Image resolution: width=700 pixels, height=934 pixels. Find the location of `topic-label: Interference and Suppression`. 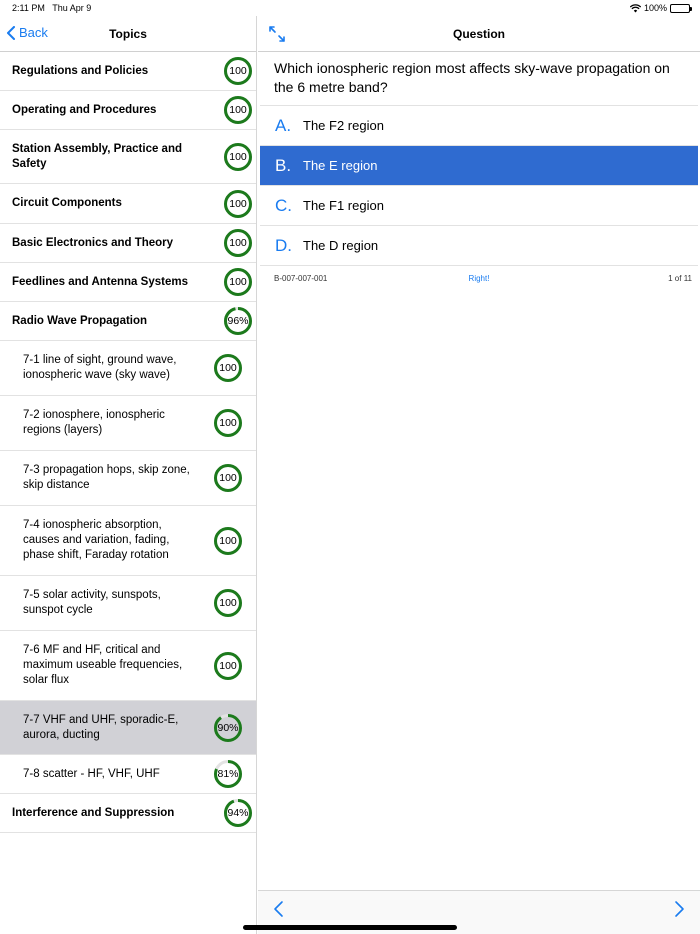

topic-label: Interference and Suppression is located at coordinates (93, 812).